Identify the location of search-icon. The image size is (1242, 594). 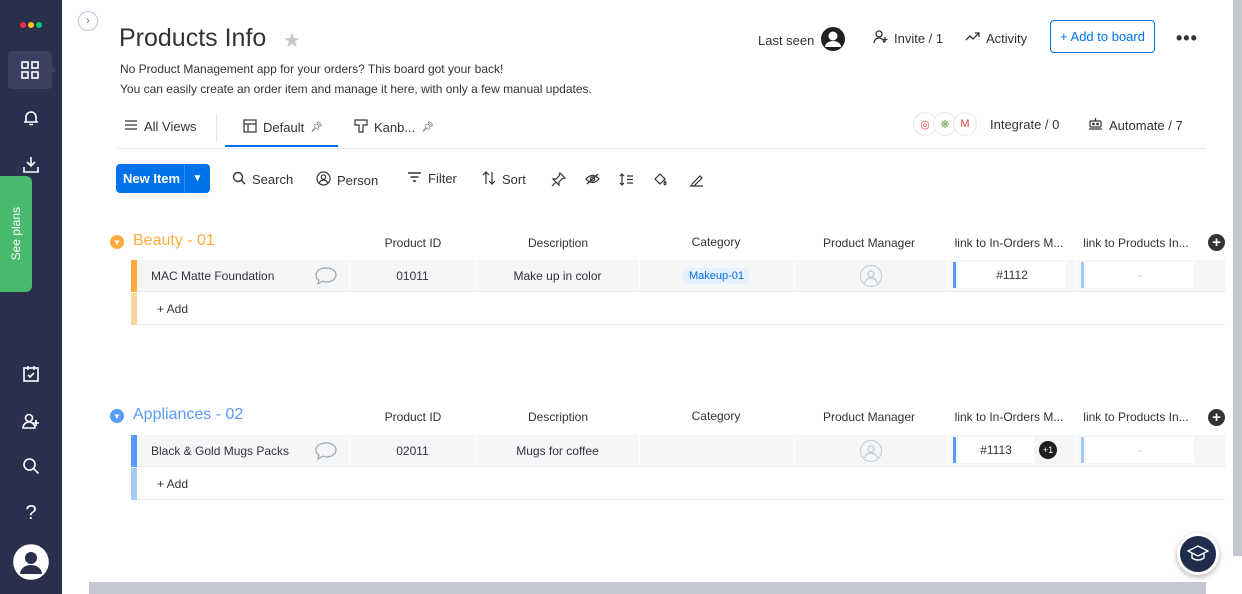
(31, 466).